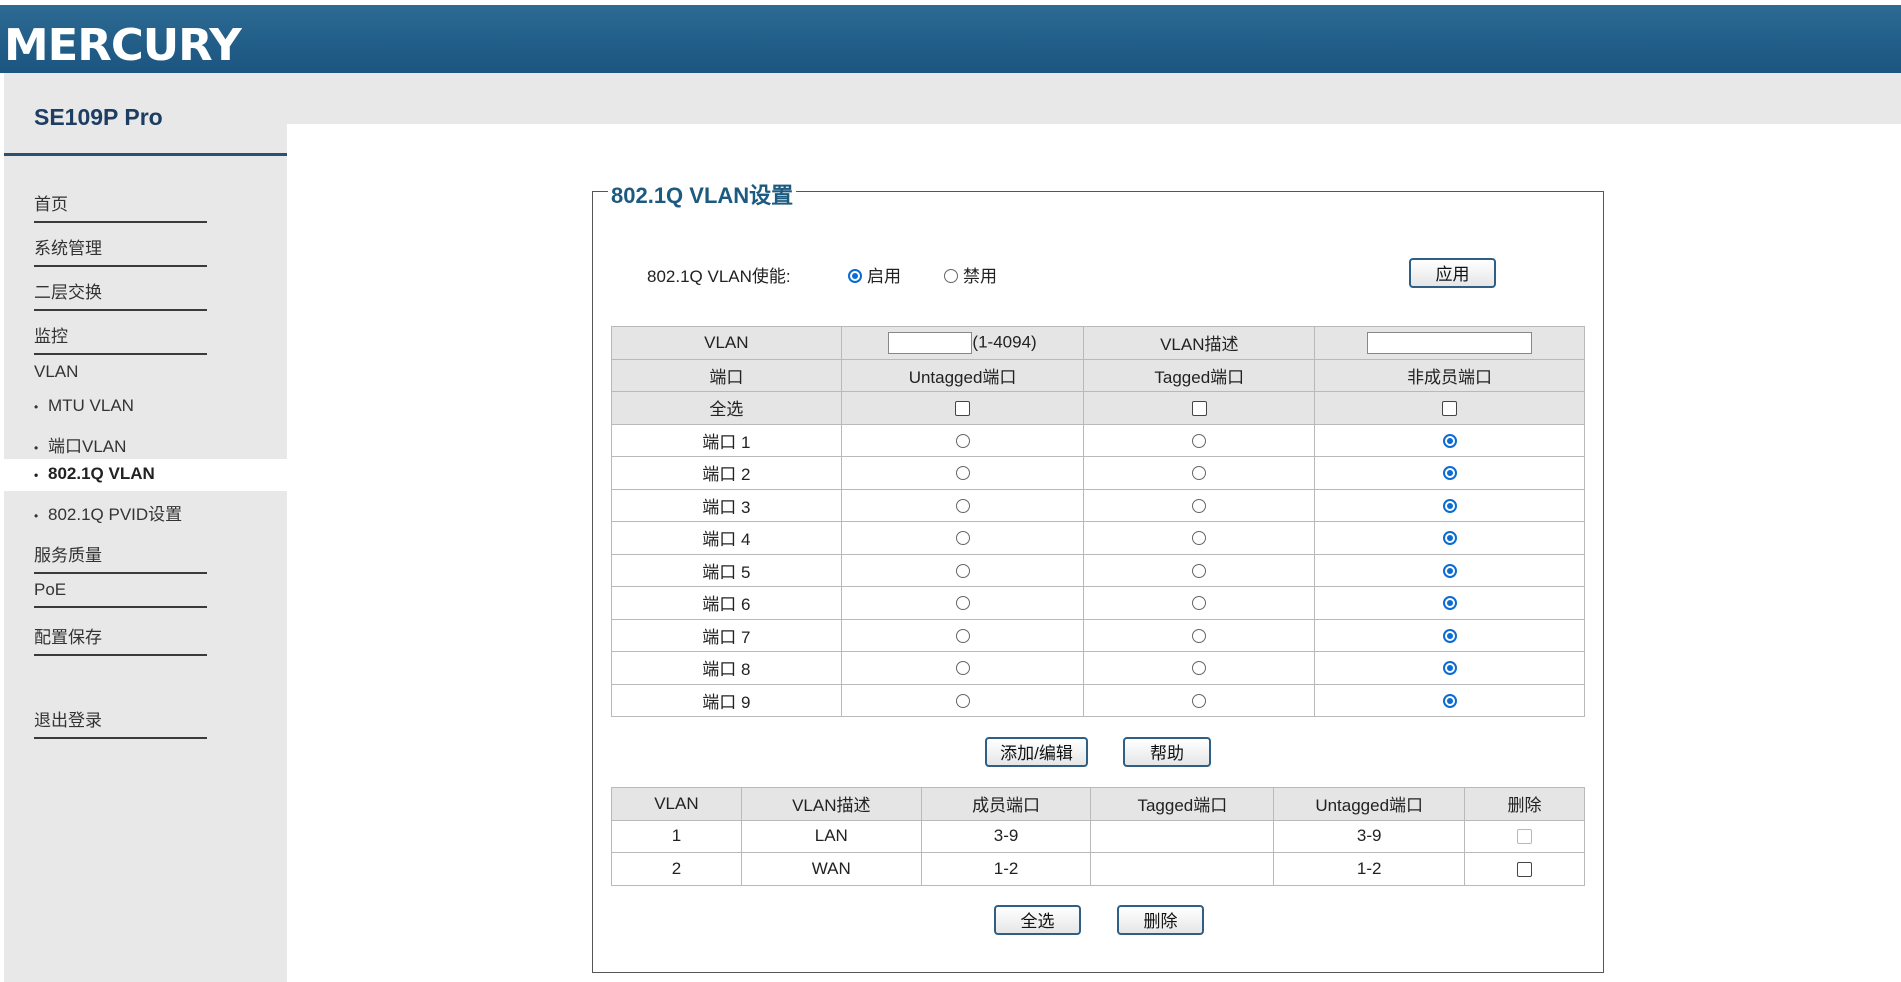 This screenshot has width=1901, height=982. What do you see at coordinates (855, 275) in the screenshot?
I see `radio-selected-icon` at bounding box center [855, 275].